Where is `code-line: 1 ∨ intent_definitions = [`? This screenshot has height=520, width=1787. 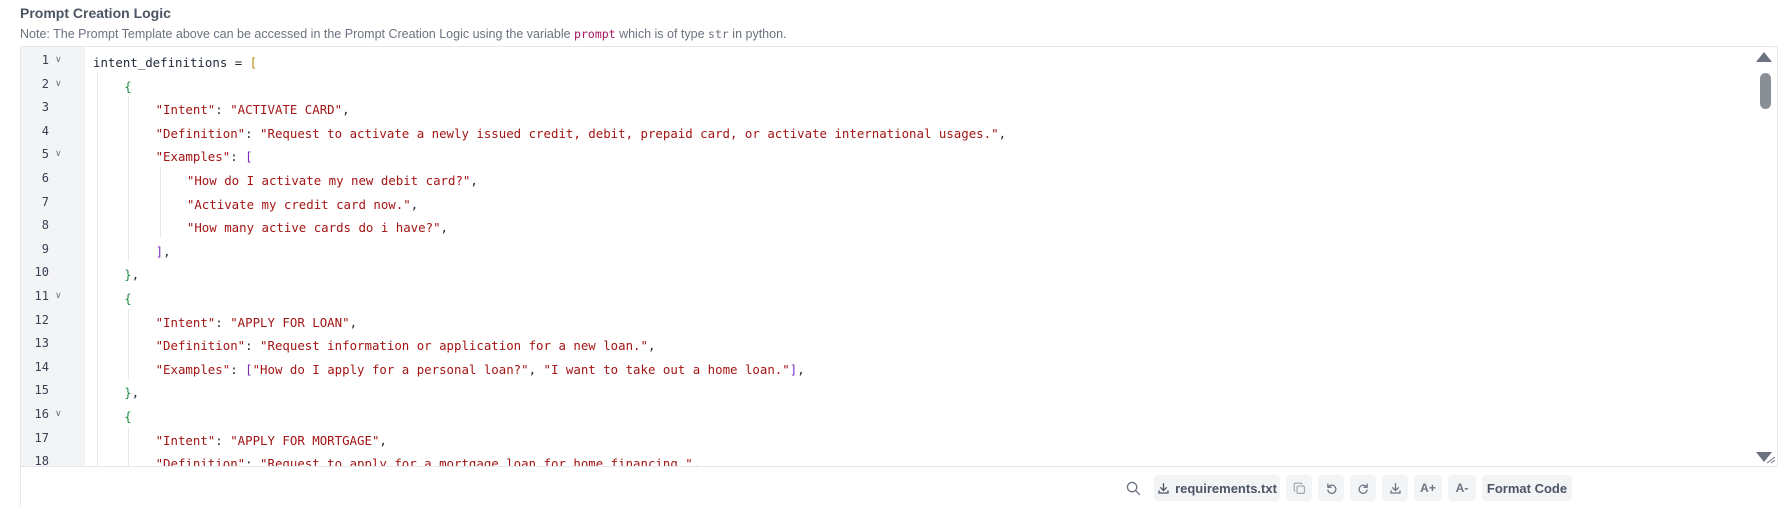 code-line: 1 ∨ intent_definitions = [ is located at coordinates (886, 61).